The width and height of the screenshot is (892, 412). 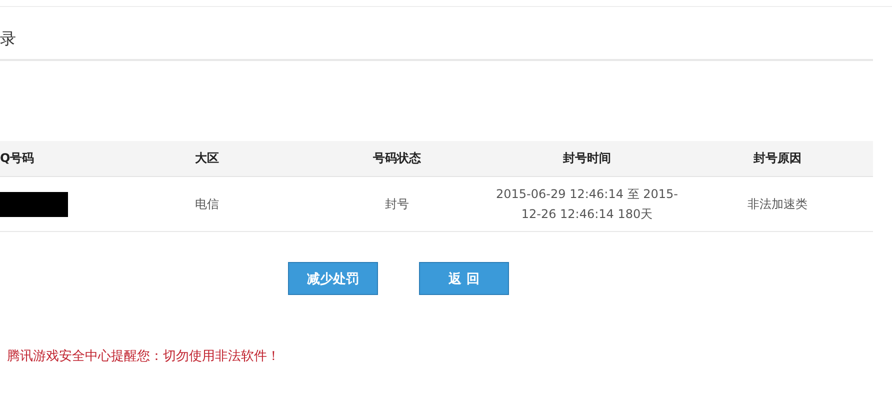 I want to click on column-header: 号码状态, so click(x=397, y=158).